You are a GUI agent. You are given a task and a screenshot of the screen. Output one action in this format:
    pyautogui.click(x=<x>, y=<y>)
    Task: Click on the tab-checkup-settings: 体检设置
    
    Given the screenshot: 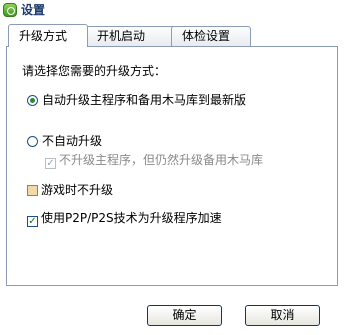 What is the action you would take?
    pyautogui.click(x=211, y=36)
    